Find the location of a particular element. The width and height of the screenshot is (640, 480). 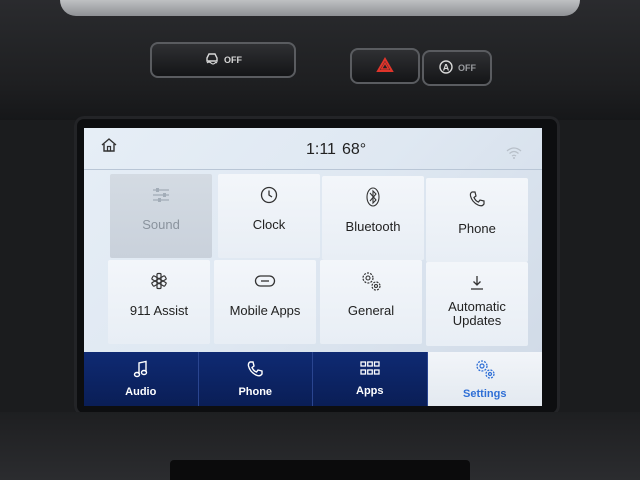

auto-start-stop-off-button: A OFF is located at coordinates (457, 68).